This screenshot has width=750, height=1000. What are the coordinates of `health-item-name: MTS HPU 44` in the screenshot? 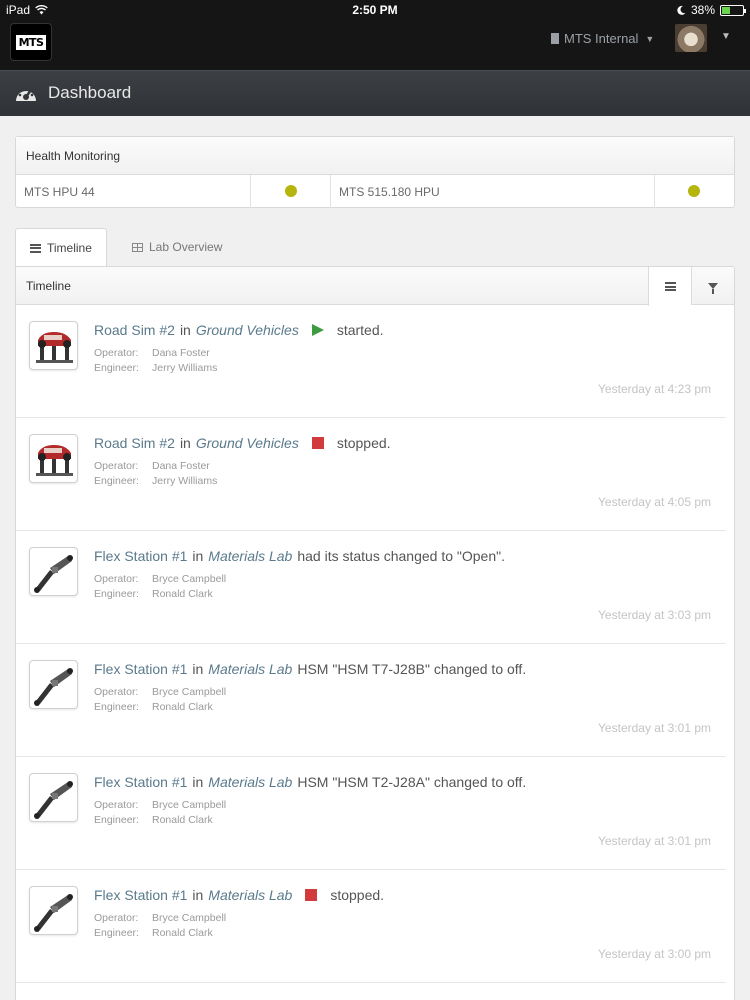 It's located at (133, 191).